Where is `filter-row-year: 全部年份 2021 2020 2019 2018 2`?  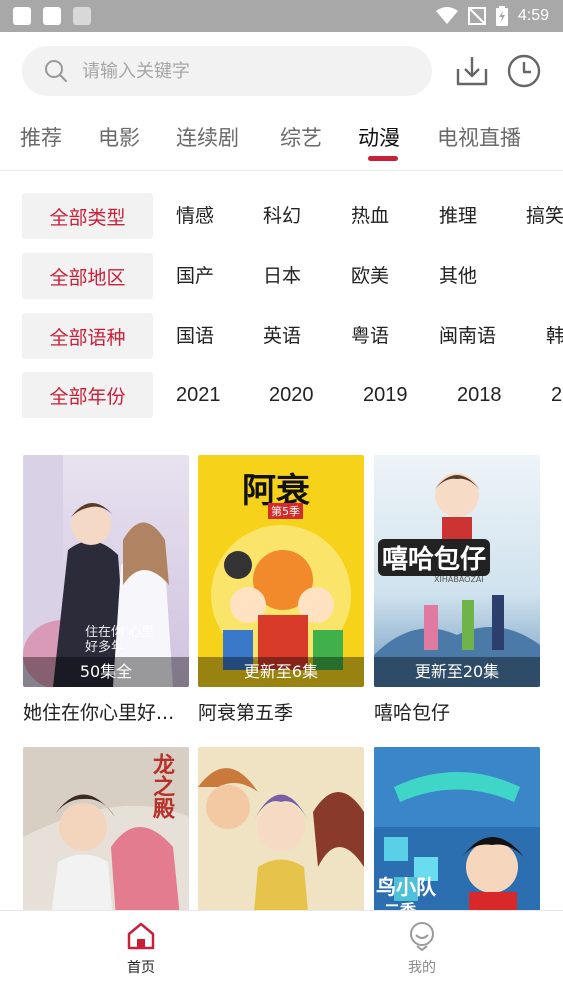
filter-row-year: 全部年份 2021 2020 2019 2018 2 is located at coordinates (281, 395).